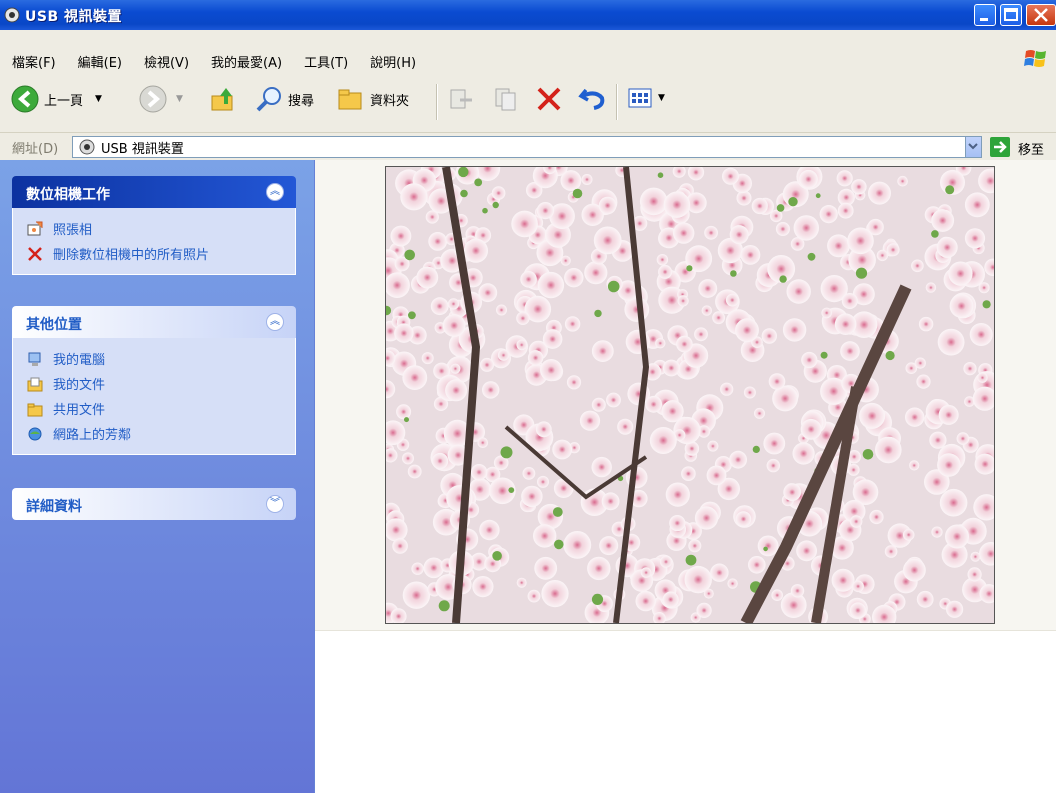  Describe the element at coordinates (131, 255) in the screenshot. I see `task-delete-all-label: 刪除數位相機中的所有照片` at that location.